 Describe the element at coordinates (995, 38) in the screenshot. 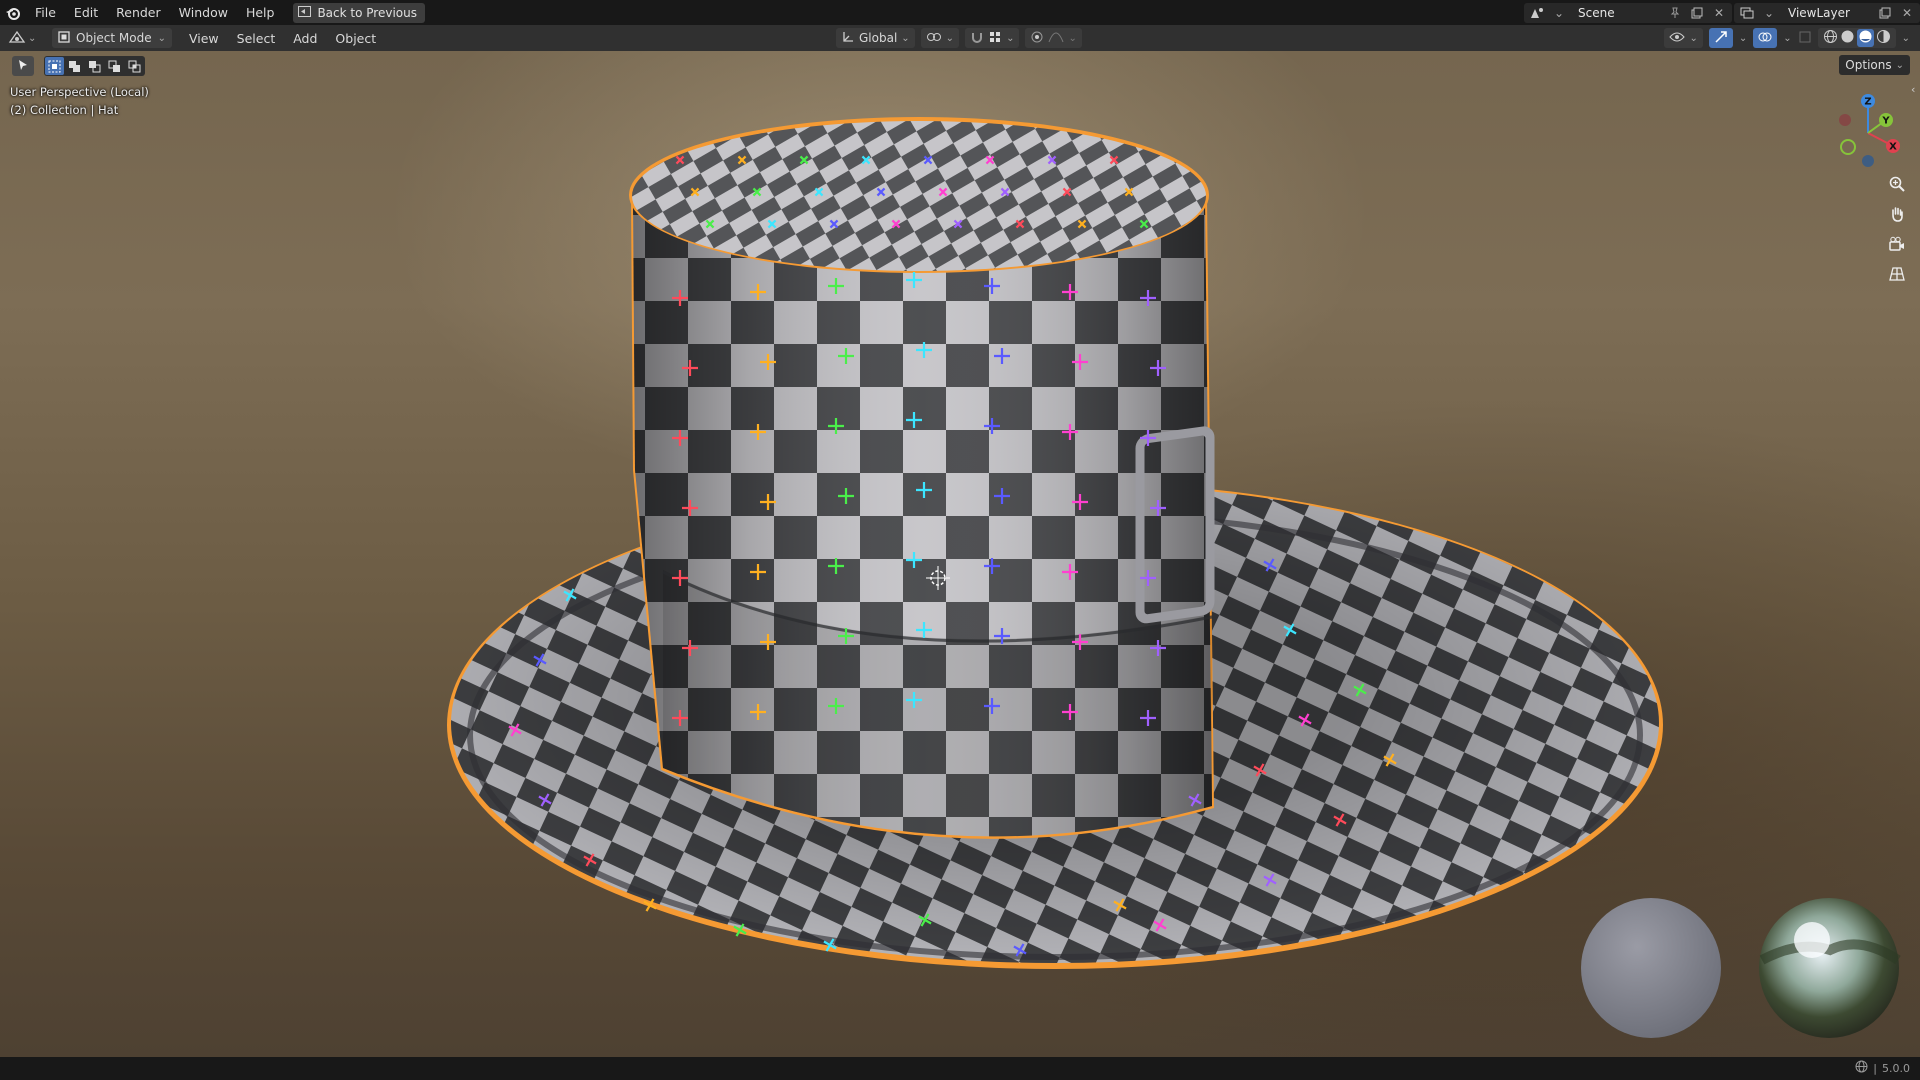

I see `snap-increment-icon` at that location.